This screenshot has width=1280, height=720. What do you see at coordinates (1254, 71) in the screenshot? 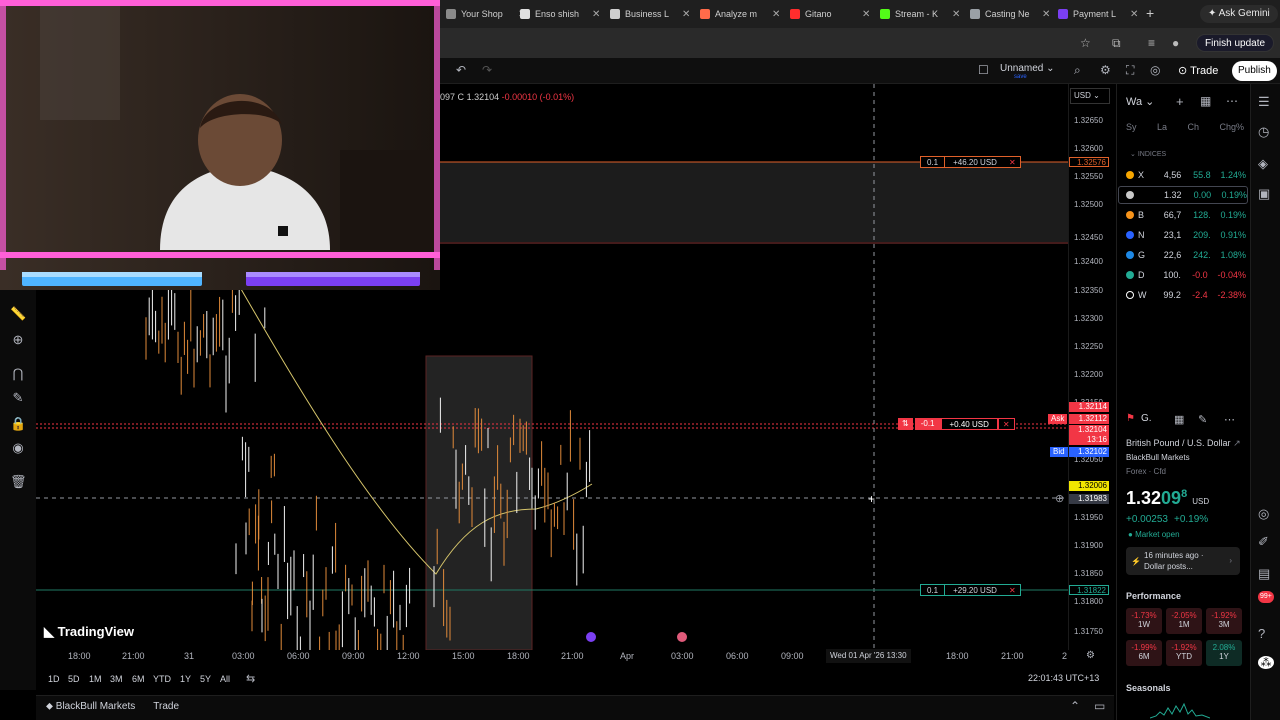
I see `publish-button: Publish` at bounding box center [1254, 71].